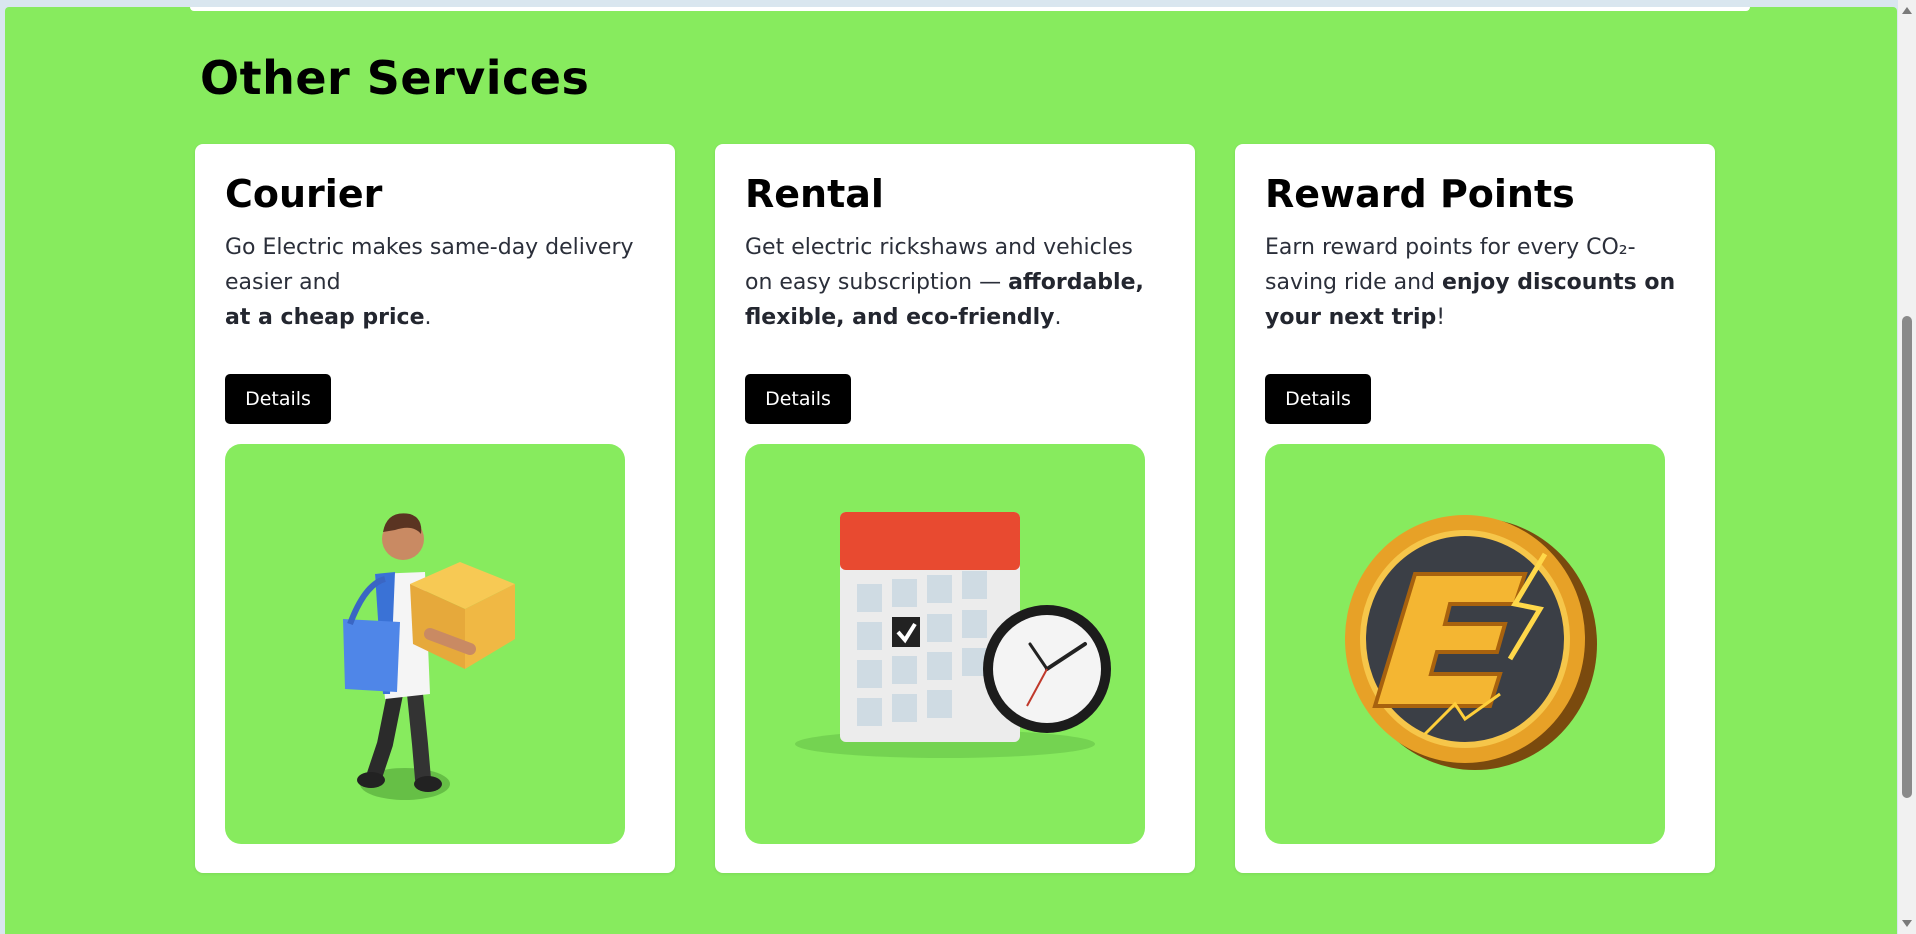 This screenshot has height=934, width=1916. I want to click on rental-details-button: Details, so click(798, 399).